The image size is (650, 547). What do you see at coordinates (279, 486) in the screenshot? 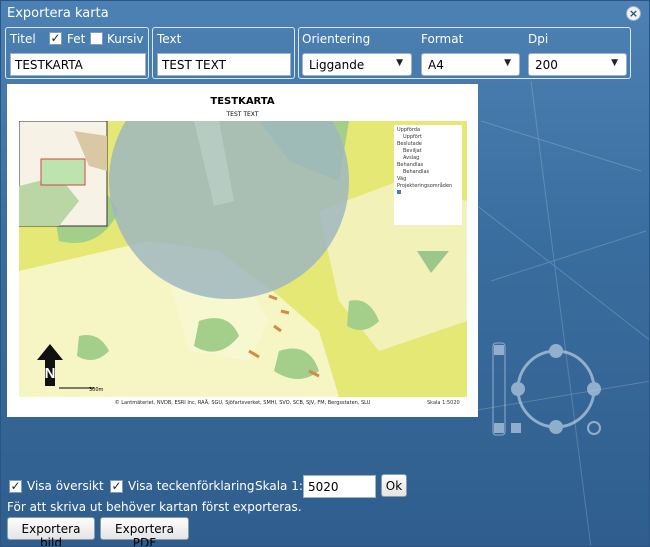
I see `scale-label: Skala 1:` at bounding box center [279, 486].